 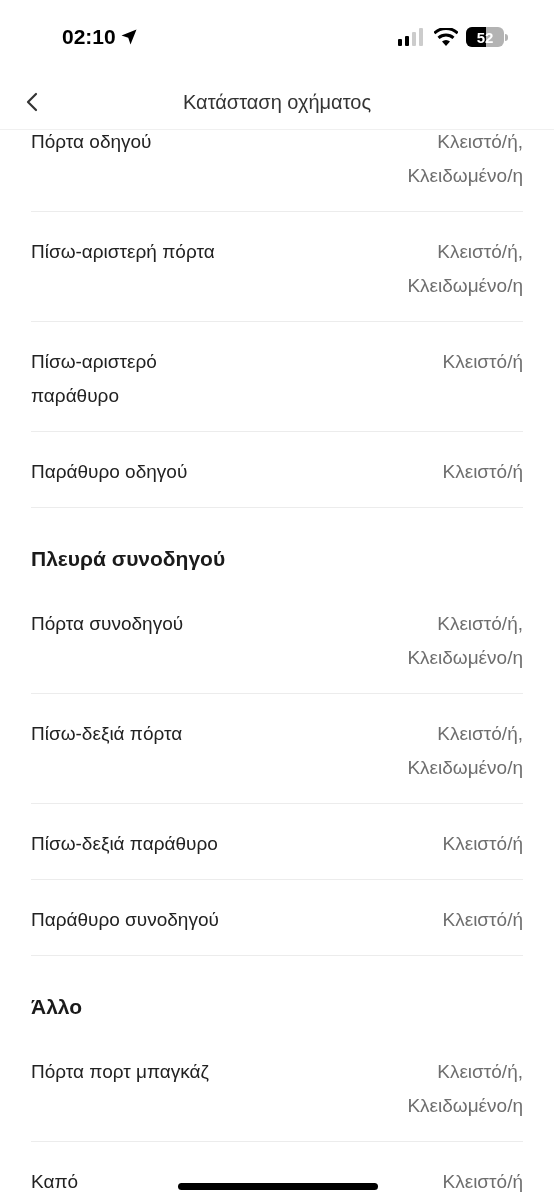 What do you see at coordinates (89, 37) in the screenshot?
I see `status-time: 02:10` at bounding box center [89, 37].